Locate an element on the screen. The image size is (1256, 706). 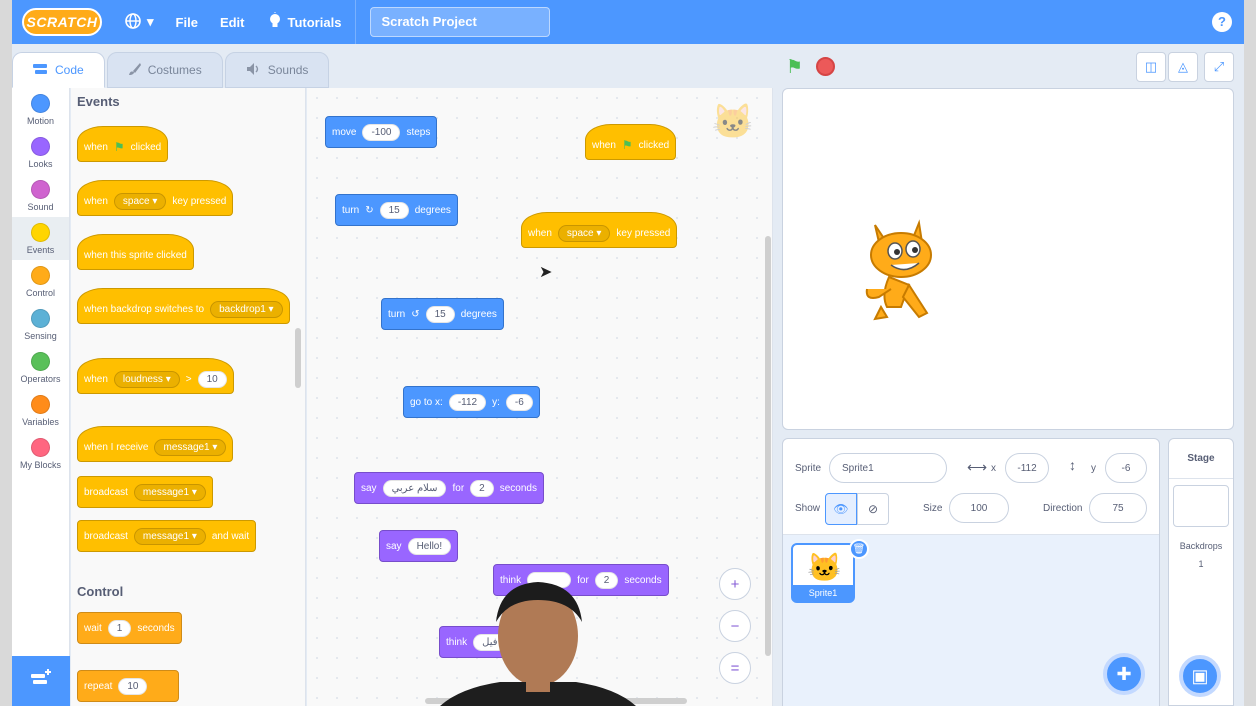
repeat-input: 10 is located at coordinates (133, 686).